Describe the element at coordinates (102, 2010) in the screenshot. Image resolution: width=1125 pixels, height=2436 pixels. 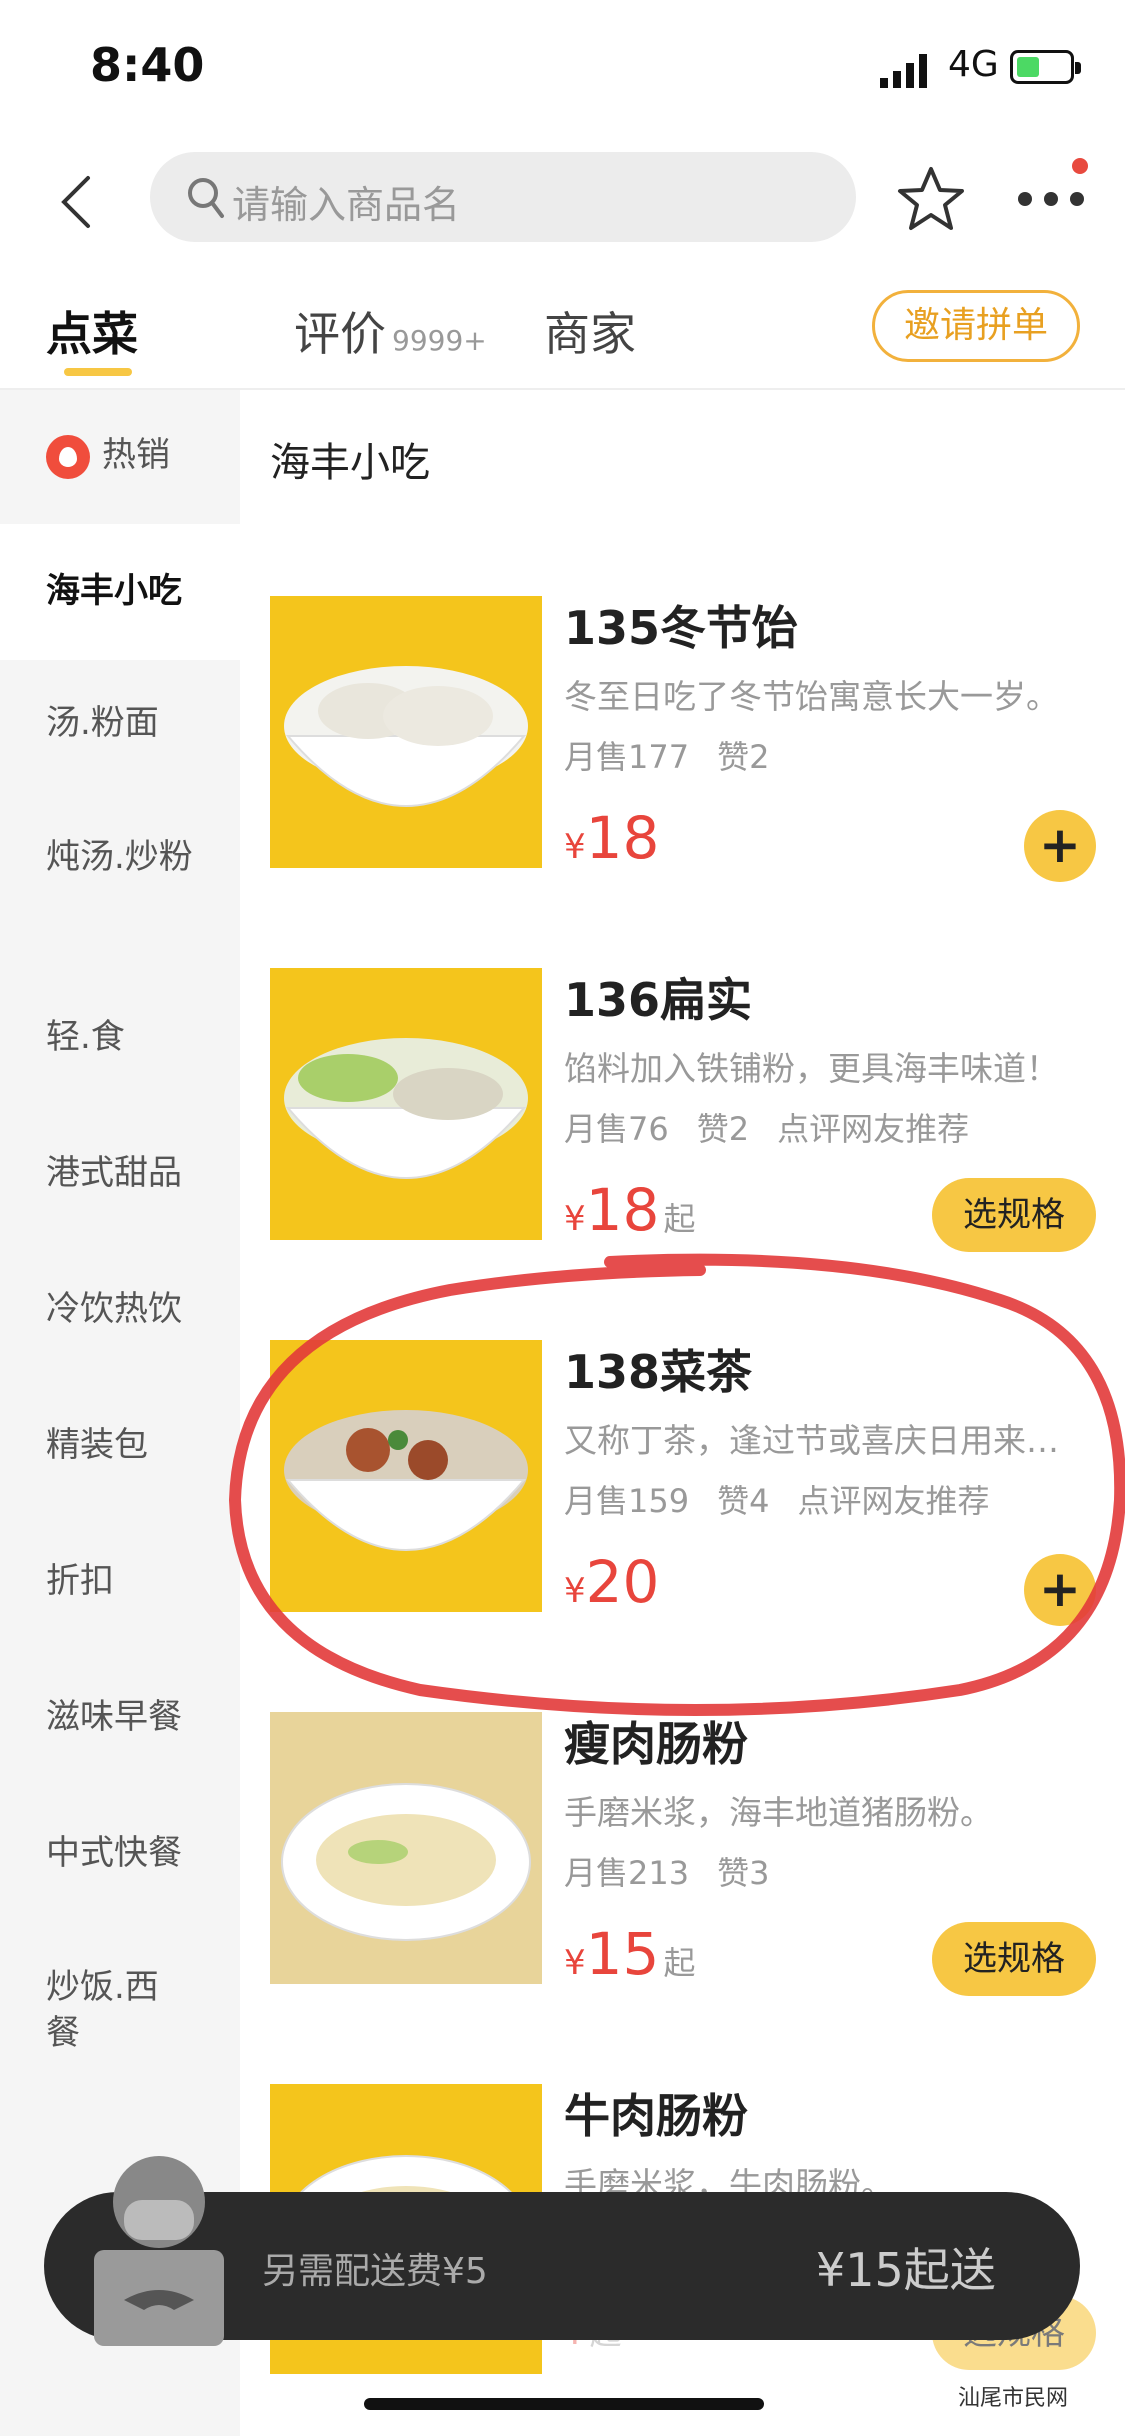
I see `sidebar-item-label: 炒饭.西餐` at that location.